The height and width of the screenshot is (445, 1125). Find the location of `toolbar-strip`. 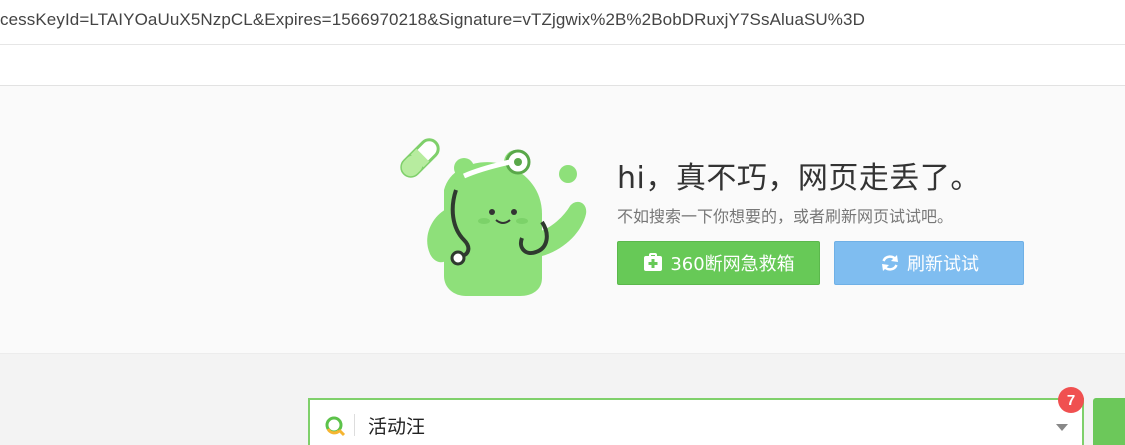

toolbar-strip is located at coordinates (562, 65).